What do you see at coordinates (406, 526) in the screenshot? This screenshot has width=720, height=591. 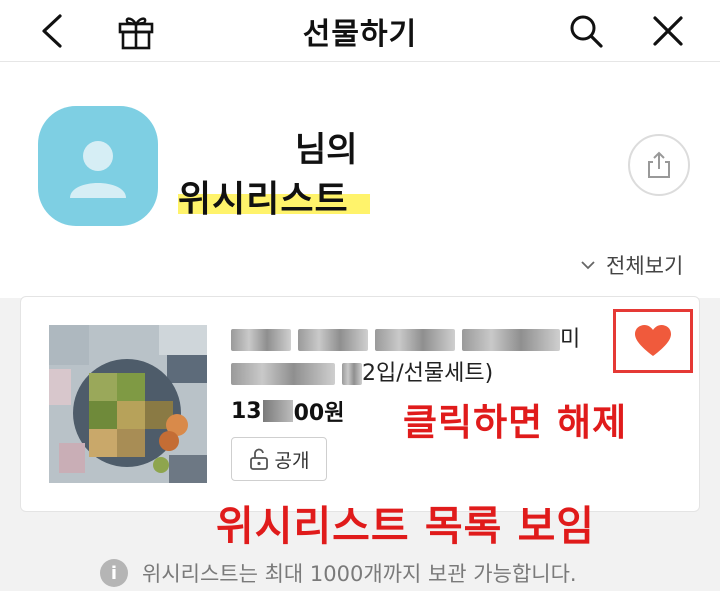 I see `annotation-wishlist-shown: 위시리스트 목록 보임` at bounding box center [406, 526].